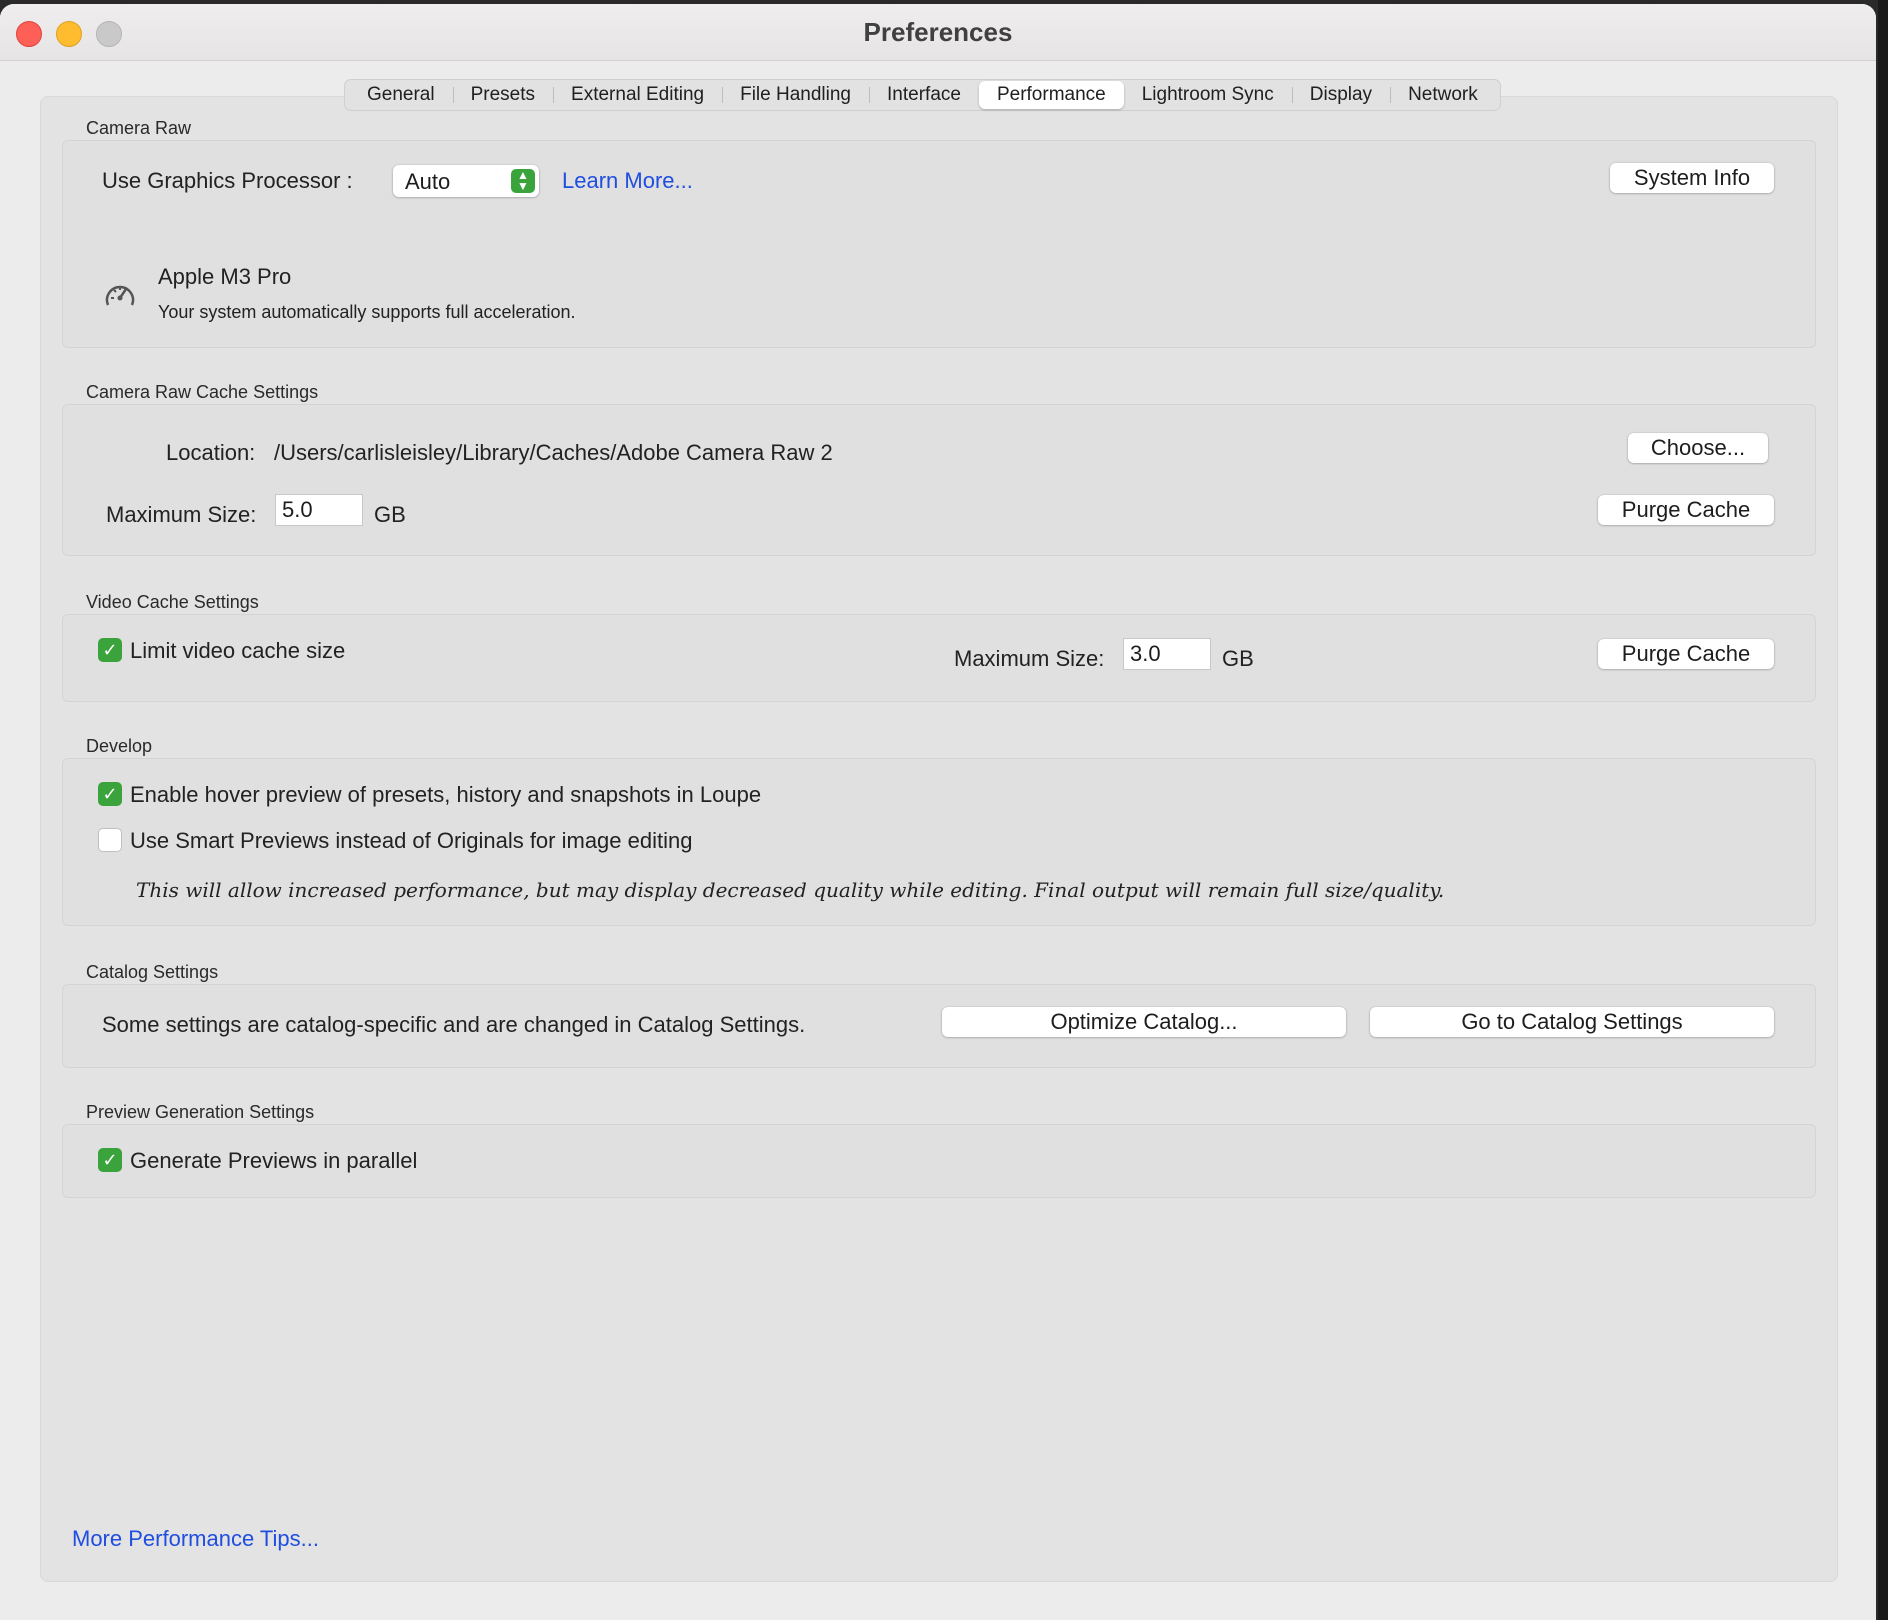  Describe the element at coordinates (1686, 654) in the screenshot. I see `purge-video-cache-button: Purge Cache` at that location.